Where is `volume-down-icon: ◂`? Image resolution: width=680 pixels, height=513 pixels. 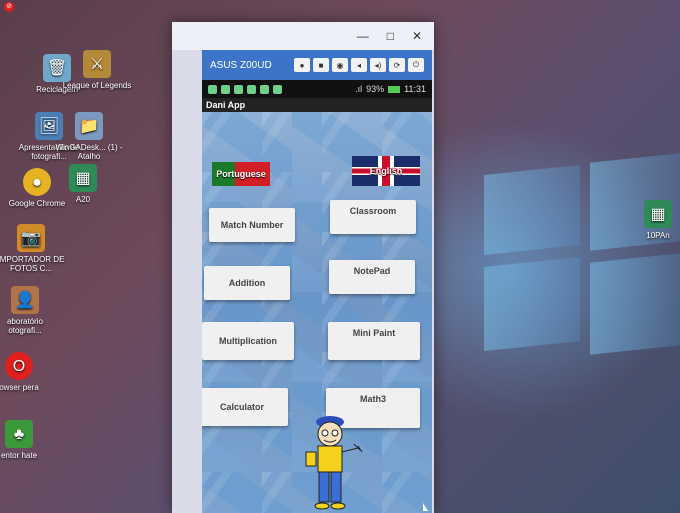 volume-down-icon: ◂ is located at coordinates (359, 65).